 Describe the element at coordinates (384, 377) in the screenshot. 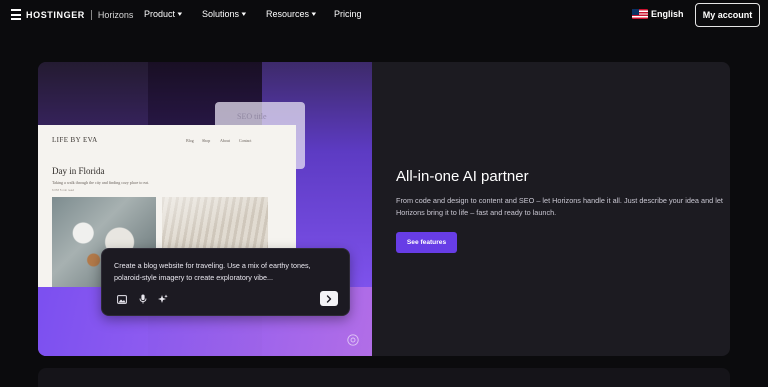

I see `next-section-card` at that location.